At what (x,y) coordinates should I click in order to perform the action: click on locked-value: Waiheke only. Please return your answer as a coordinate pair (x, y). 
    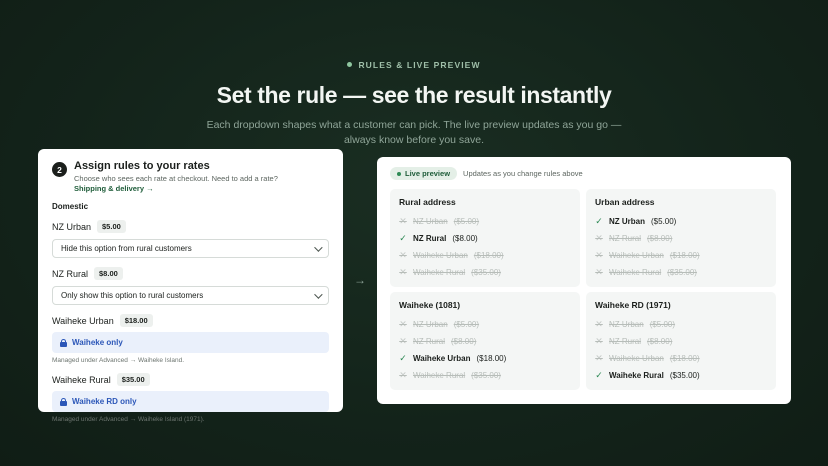
    Looking at the image, I should click on (97, 342).